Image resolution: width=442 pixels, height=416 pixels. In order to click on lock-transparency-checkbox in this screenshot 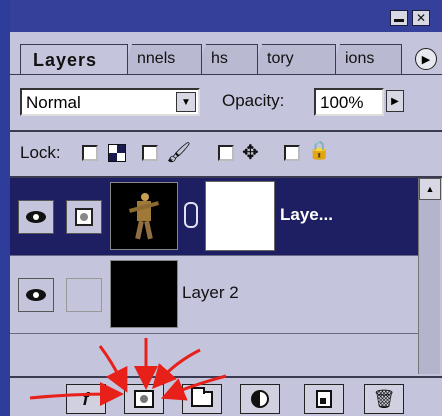, I will do `click(90, 153)`.